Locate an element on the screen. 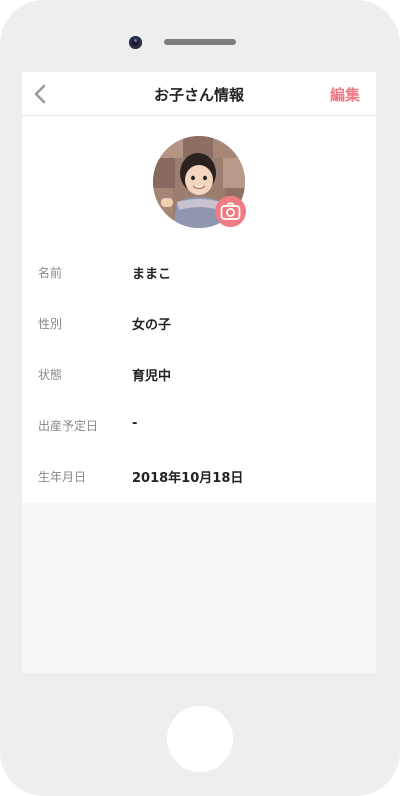 The image size is (400, 796). camera-icon is located at coordinates (230, 211).